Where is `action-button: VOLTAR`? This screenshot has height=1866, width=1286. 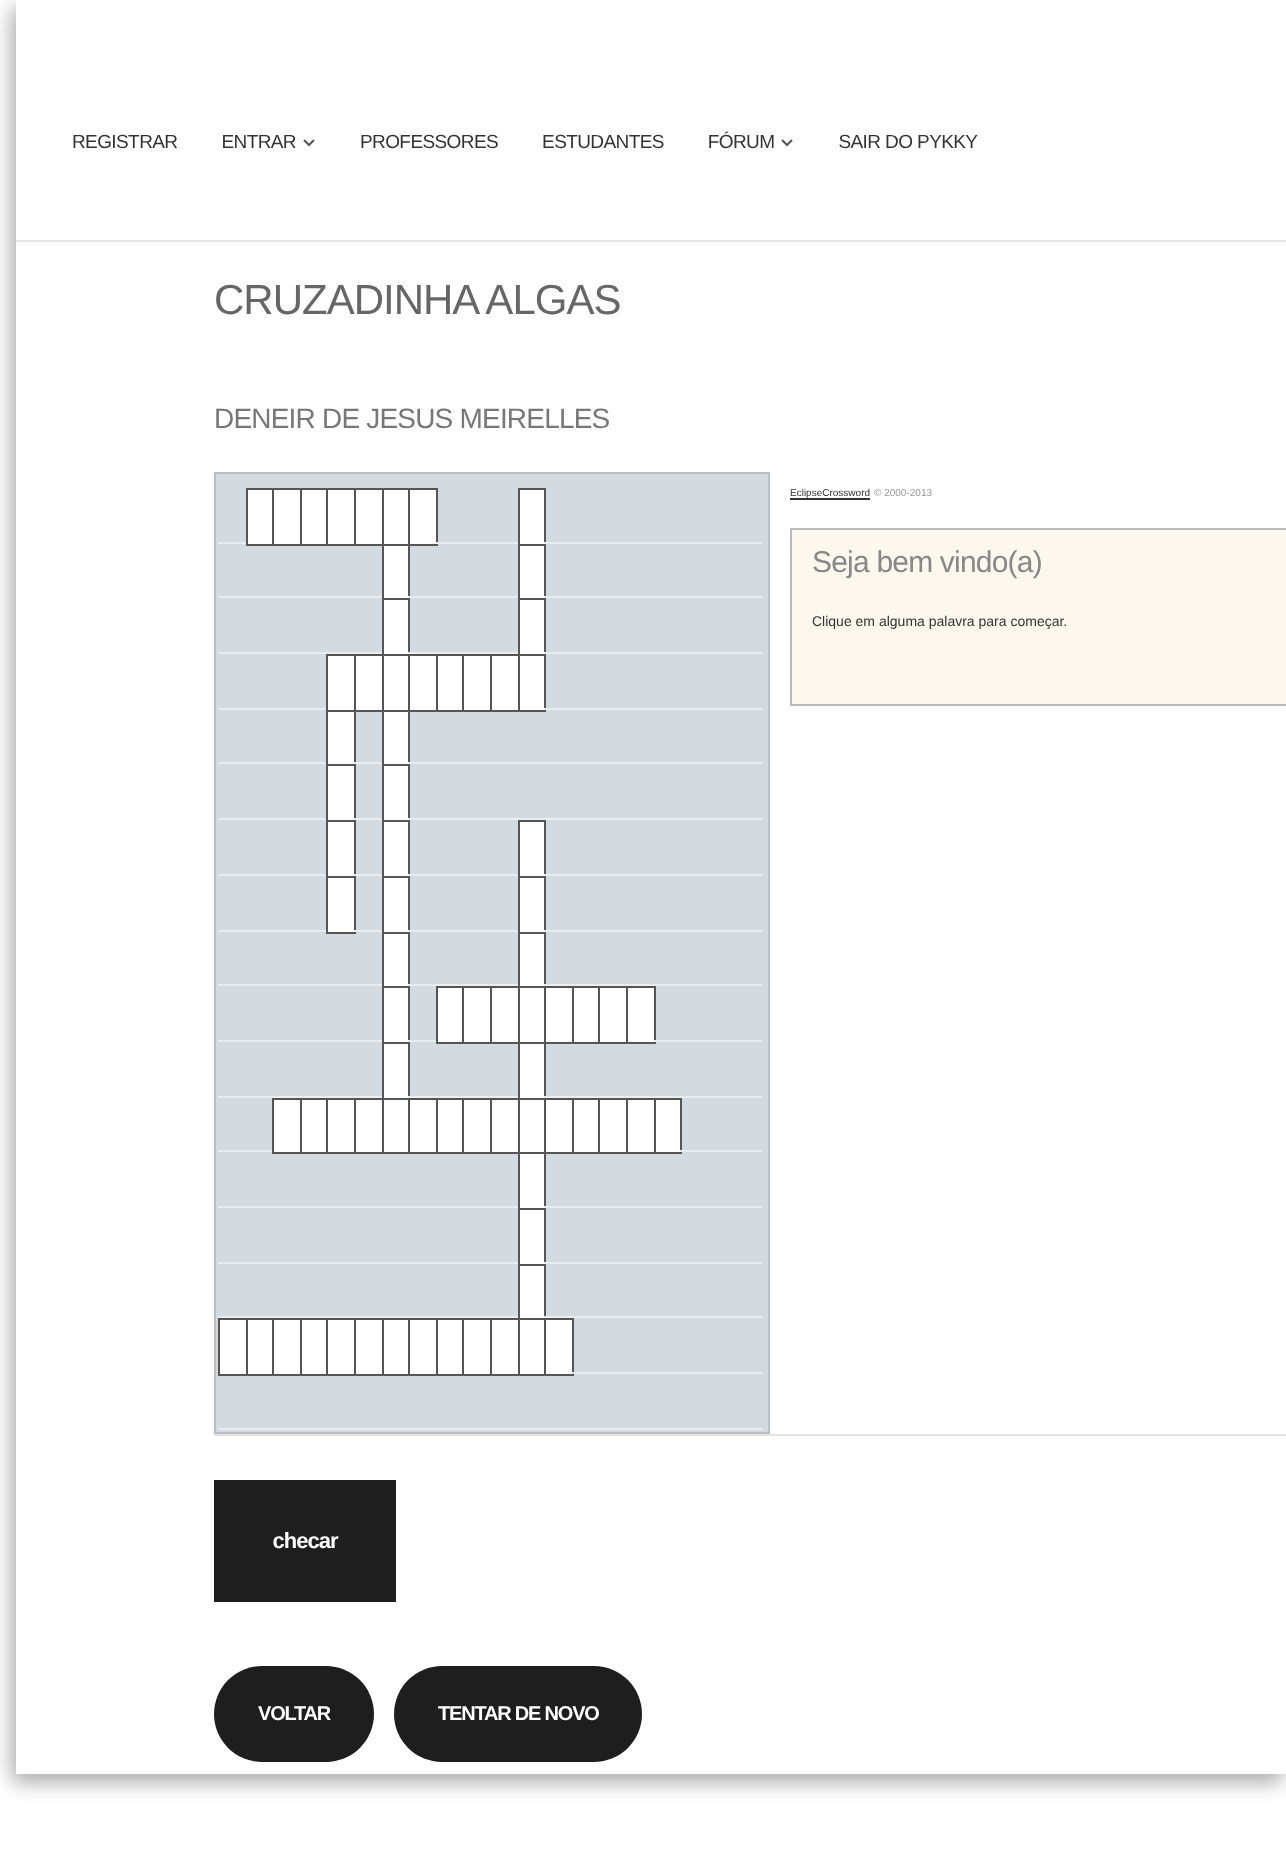
action-button: VOLTAR is located at coordinates (294, 1714).